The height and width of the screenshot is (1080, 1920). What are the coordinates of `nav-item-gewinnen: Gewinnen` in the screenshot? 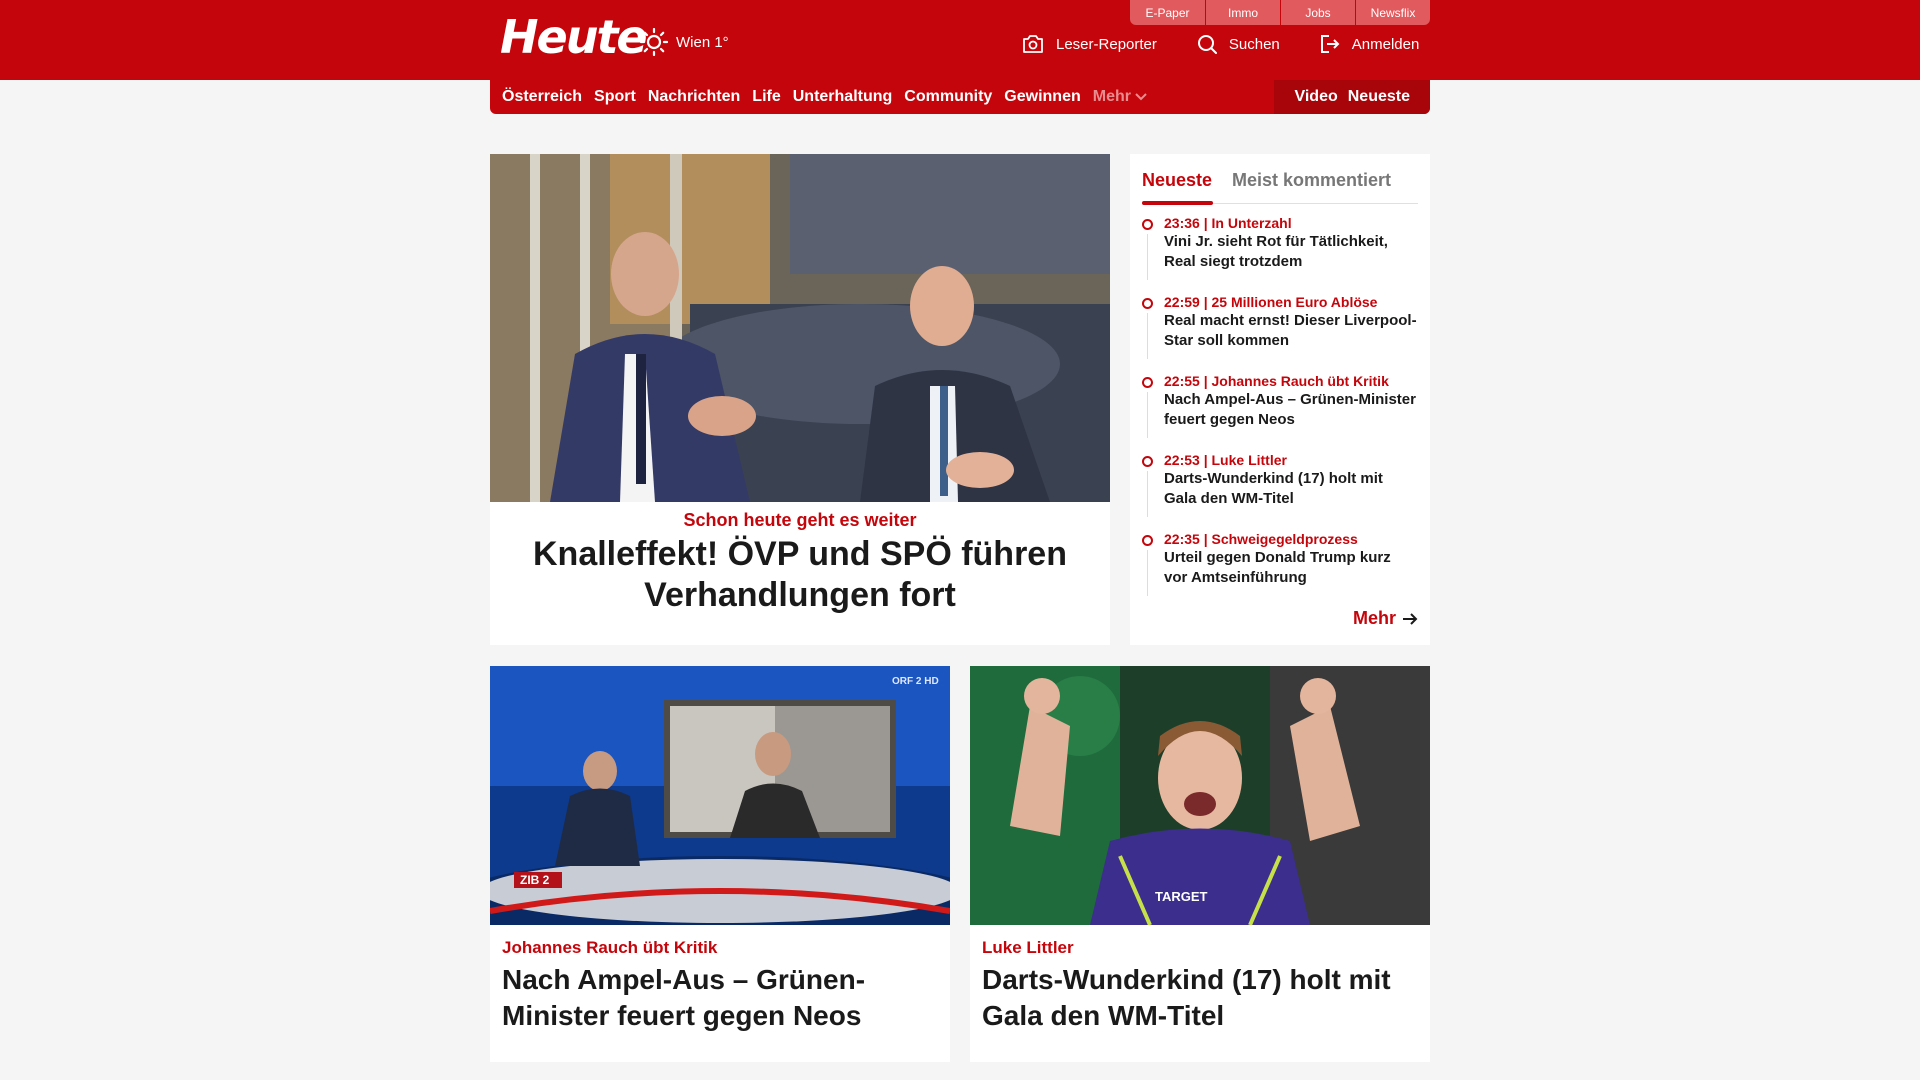 It's located at (1042, 97).